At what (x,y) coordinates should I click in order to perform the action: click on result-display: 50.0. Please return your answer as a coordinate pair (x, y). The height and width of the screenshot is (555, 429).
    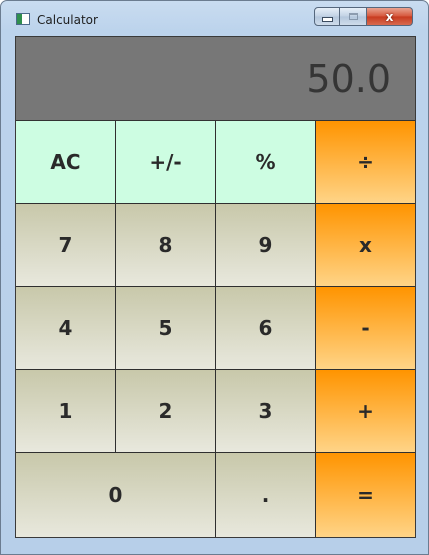
    Looking at the image, I should click on (215, 79).